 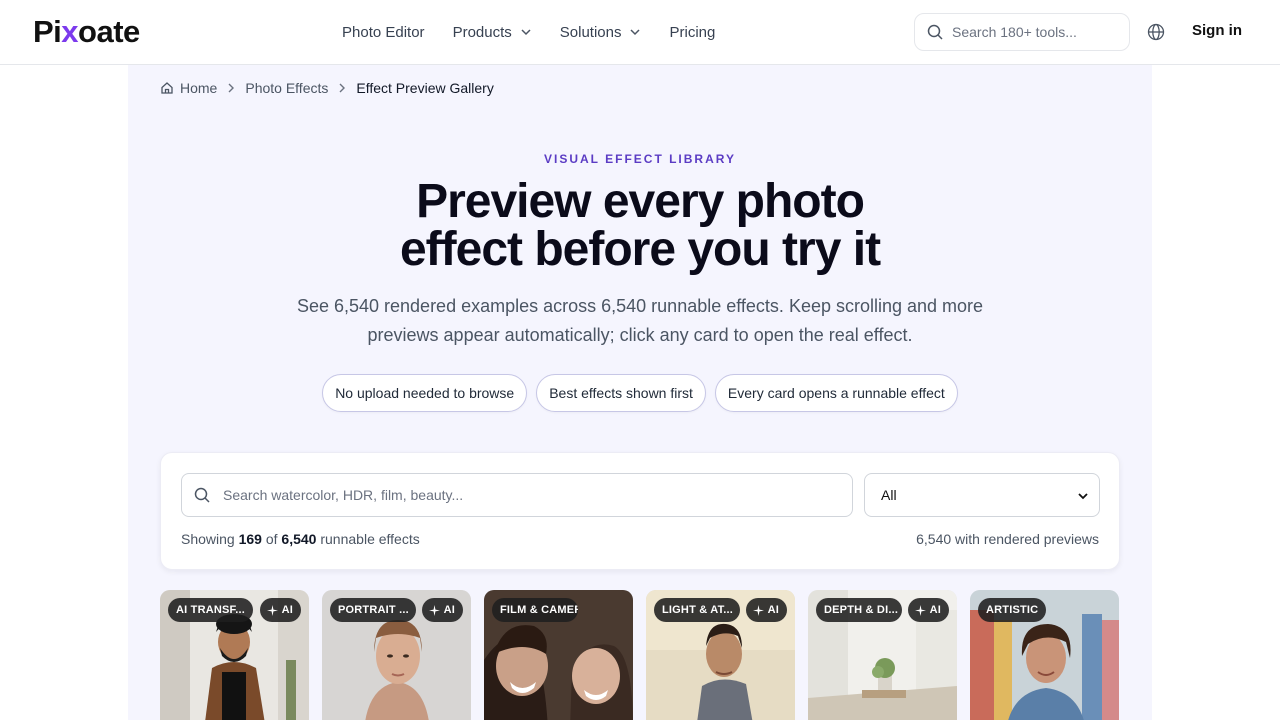 I want to click on results-count: Showing 169 of 6,540 runnable effects, so click(x=300, y=539).